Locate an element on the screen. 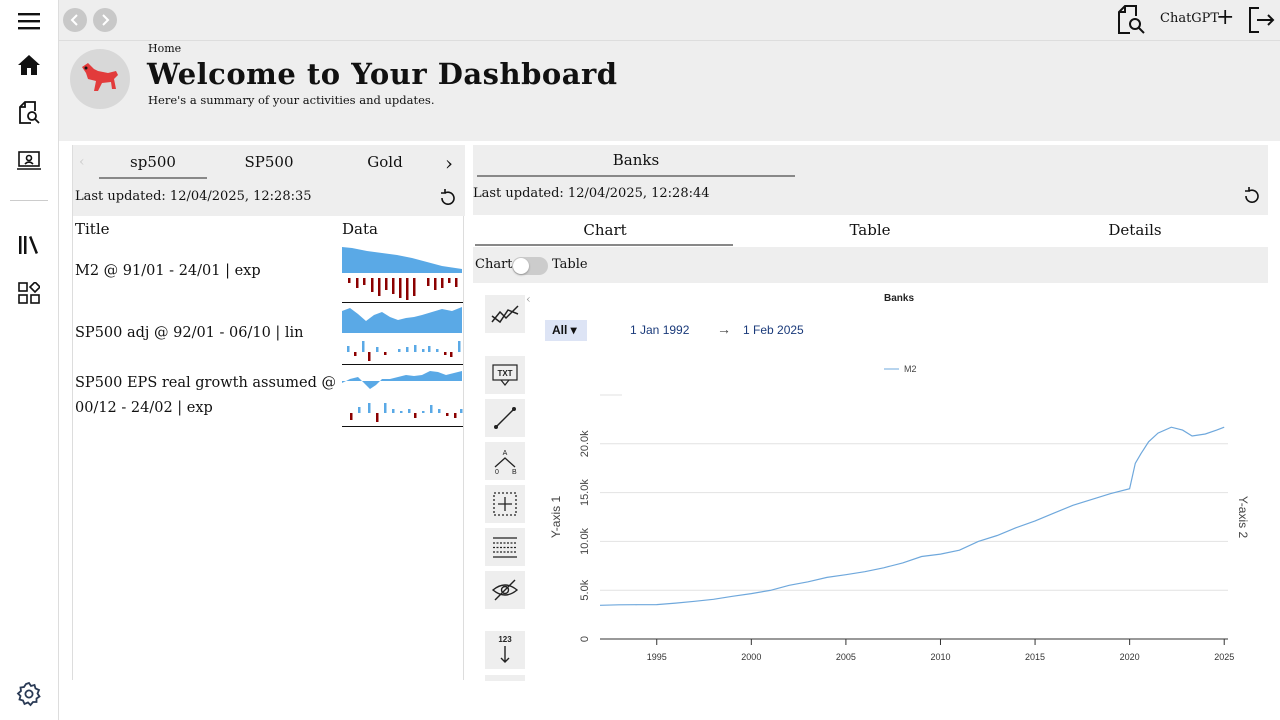 The image size is (1280, 720). sort-tool: 123 is located at coordinates (505, 650).